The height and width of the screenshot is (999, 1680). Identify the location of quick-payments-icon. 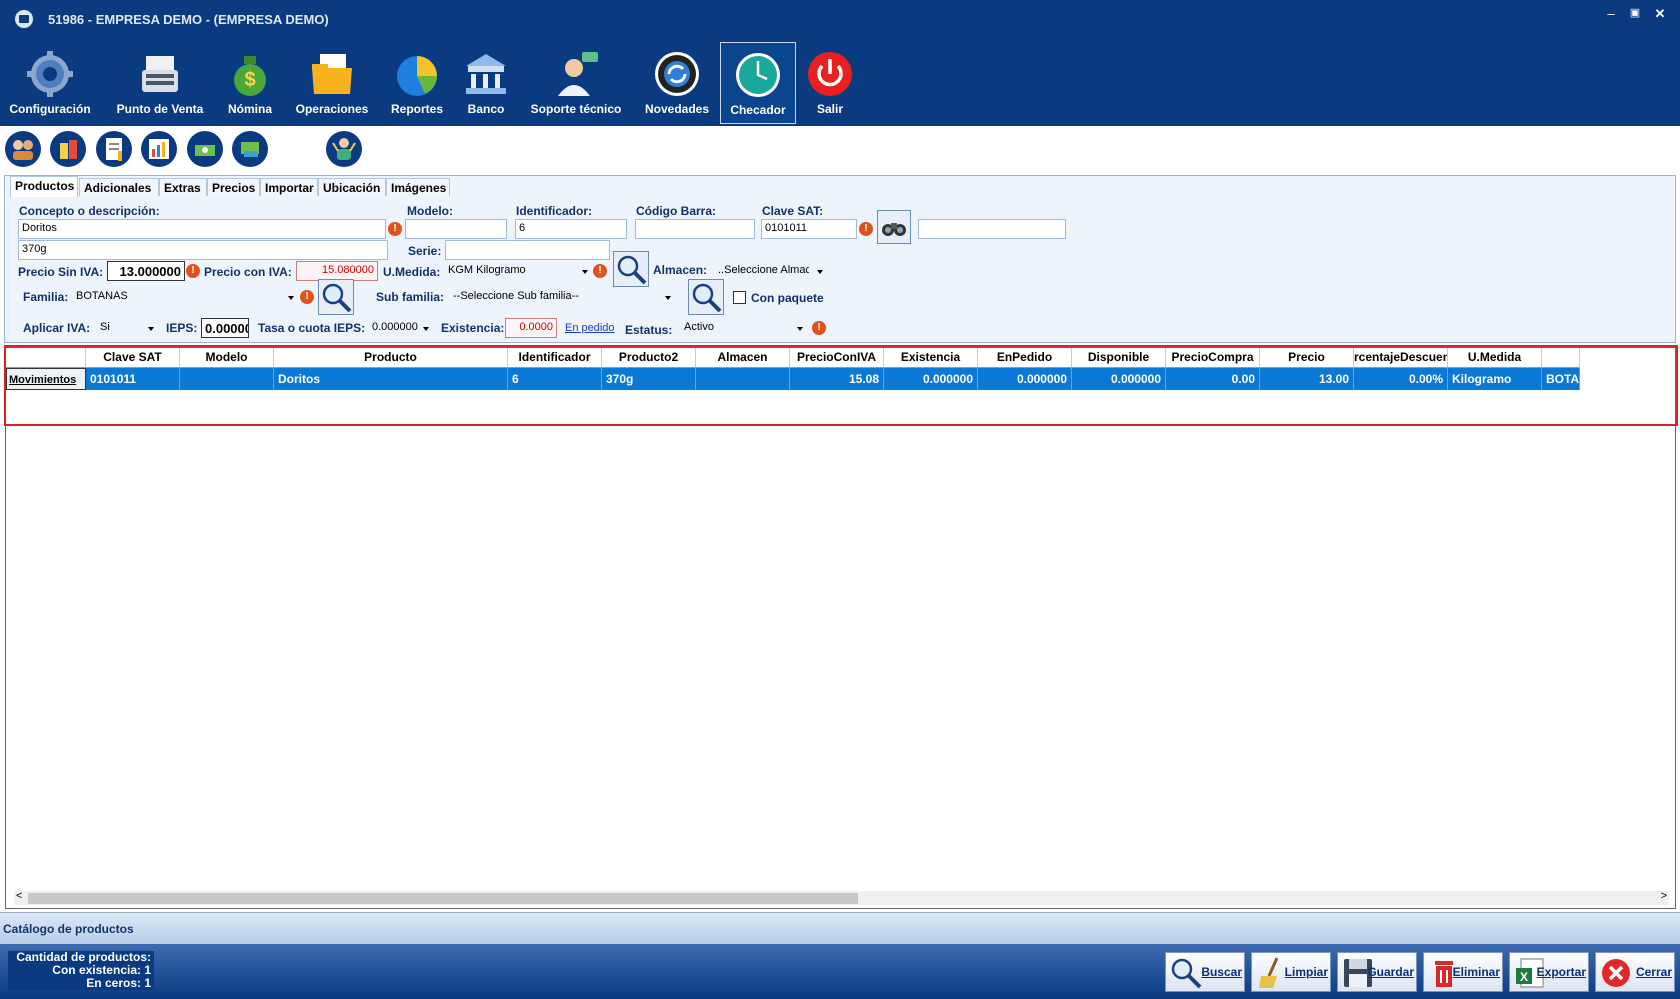
(250, 149).